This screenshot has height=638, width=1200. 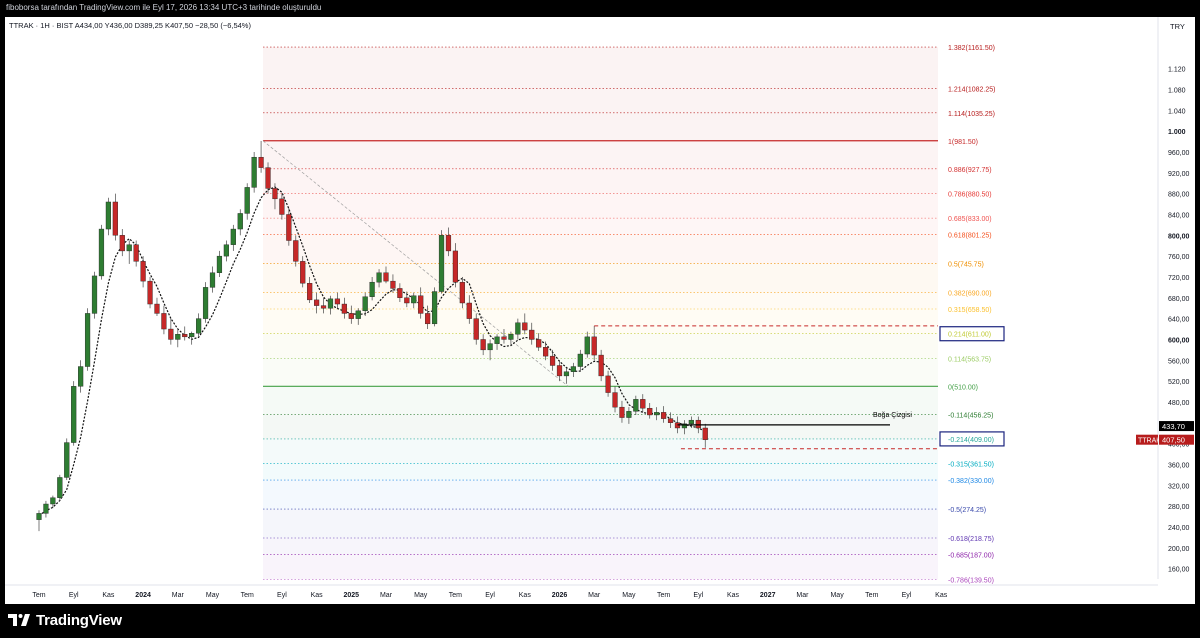 What do you see at coordinates (970, 415) in the screenshot?
I see `fib-label: -0.114(456.25)` at bounding box center [970, 415].